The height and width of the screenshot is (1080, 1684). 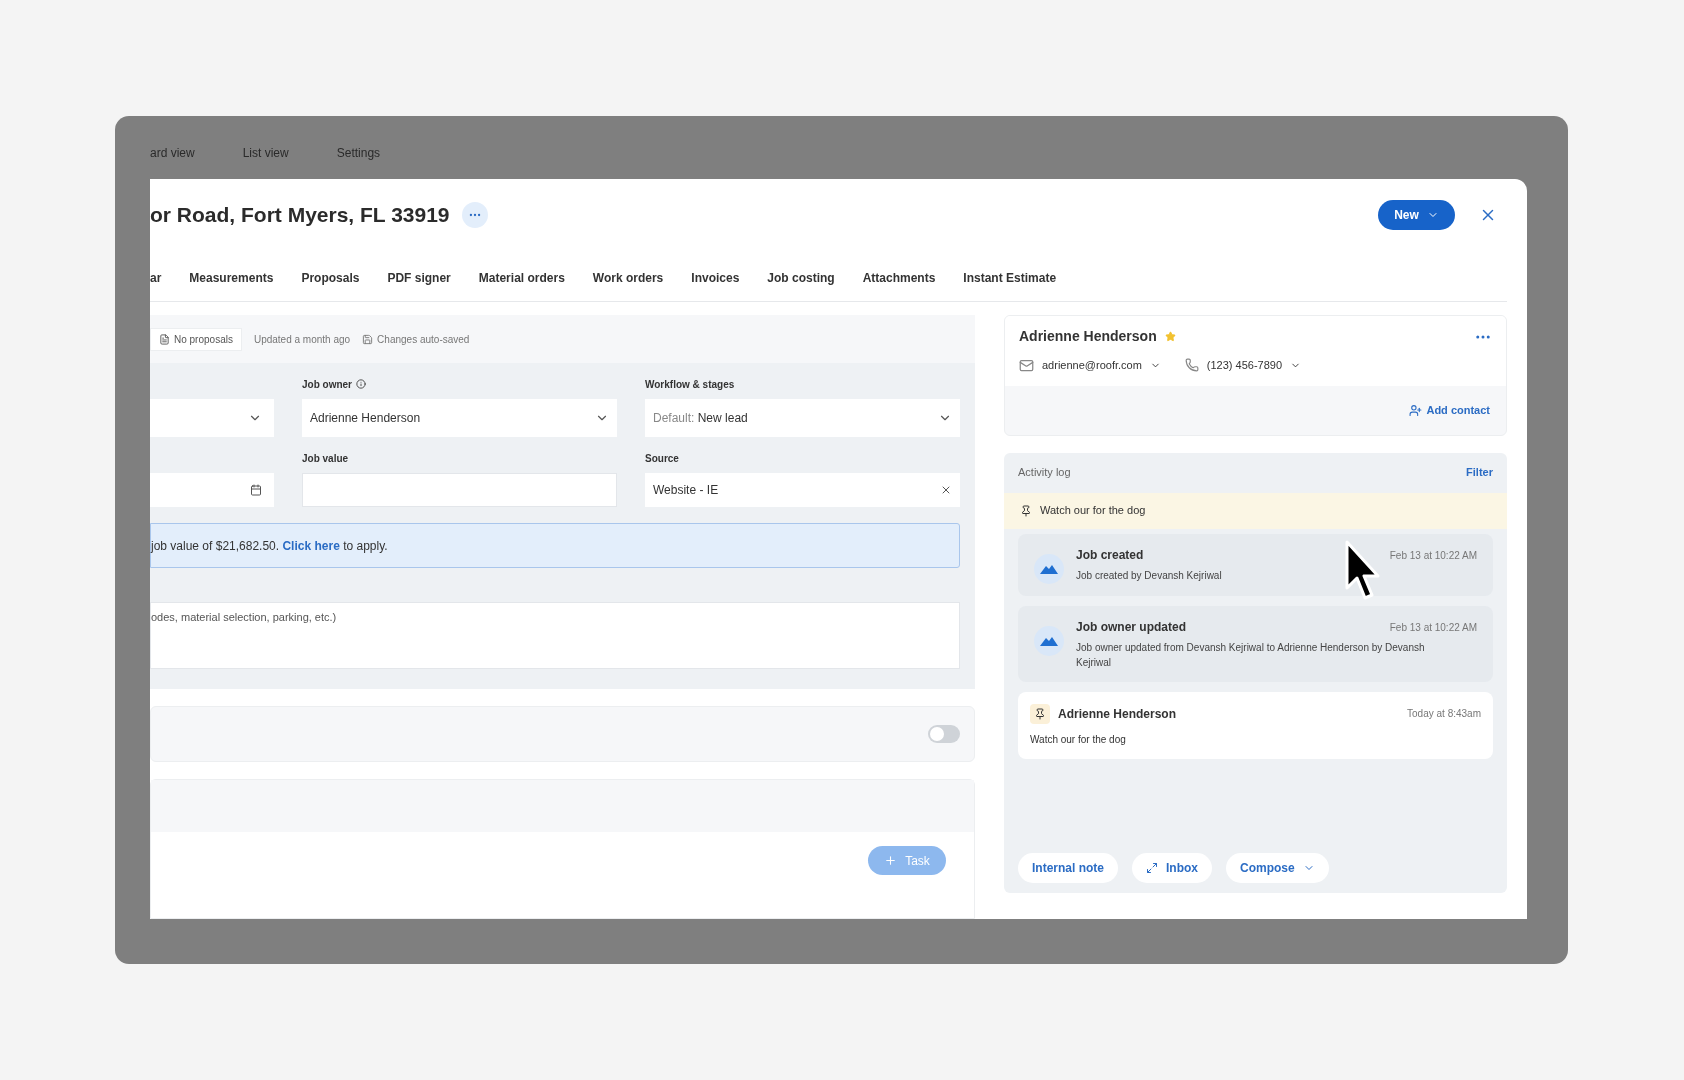 What do you see at coordinates (1243, 365) in the screenshot?
I see `phone-dropdown: (123) 456-7890` at bounding box center [1243, 365].